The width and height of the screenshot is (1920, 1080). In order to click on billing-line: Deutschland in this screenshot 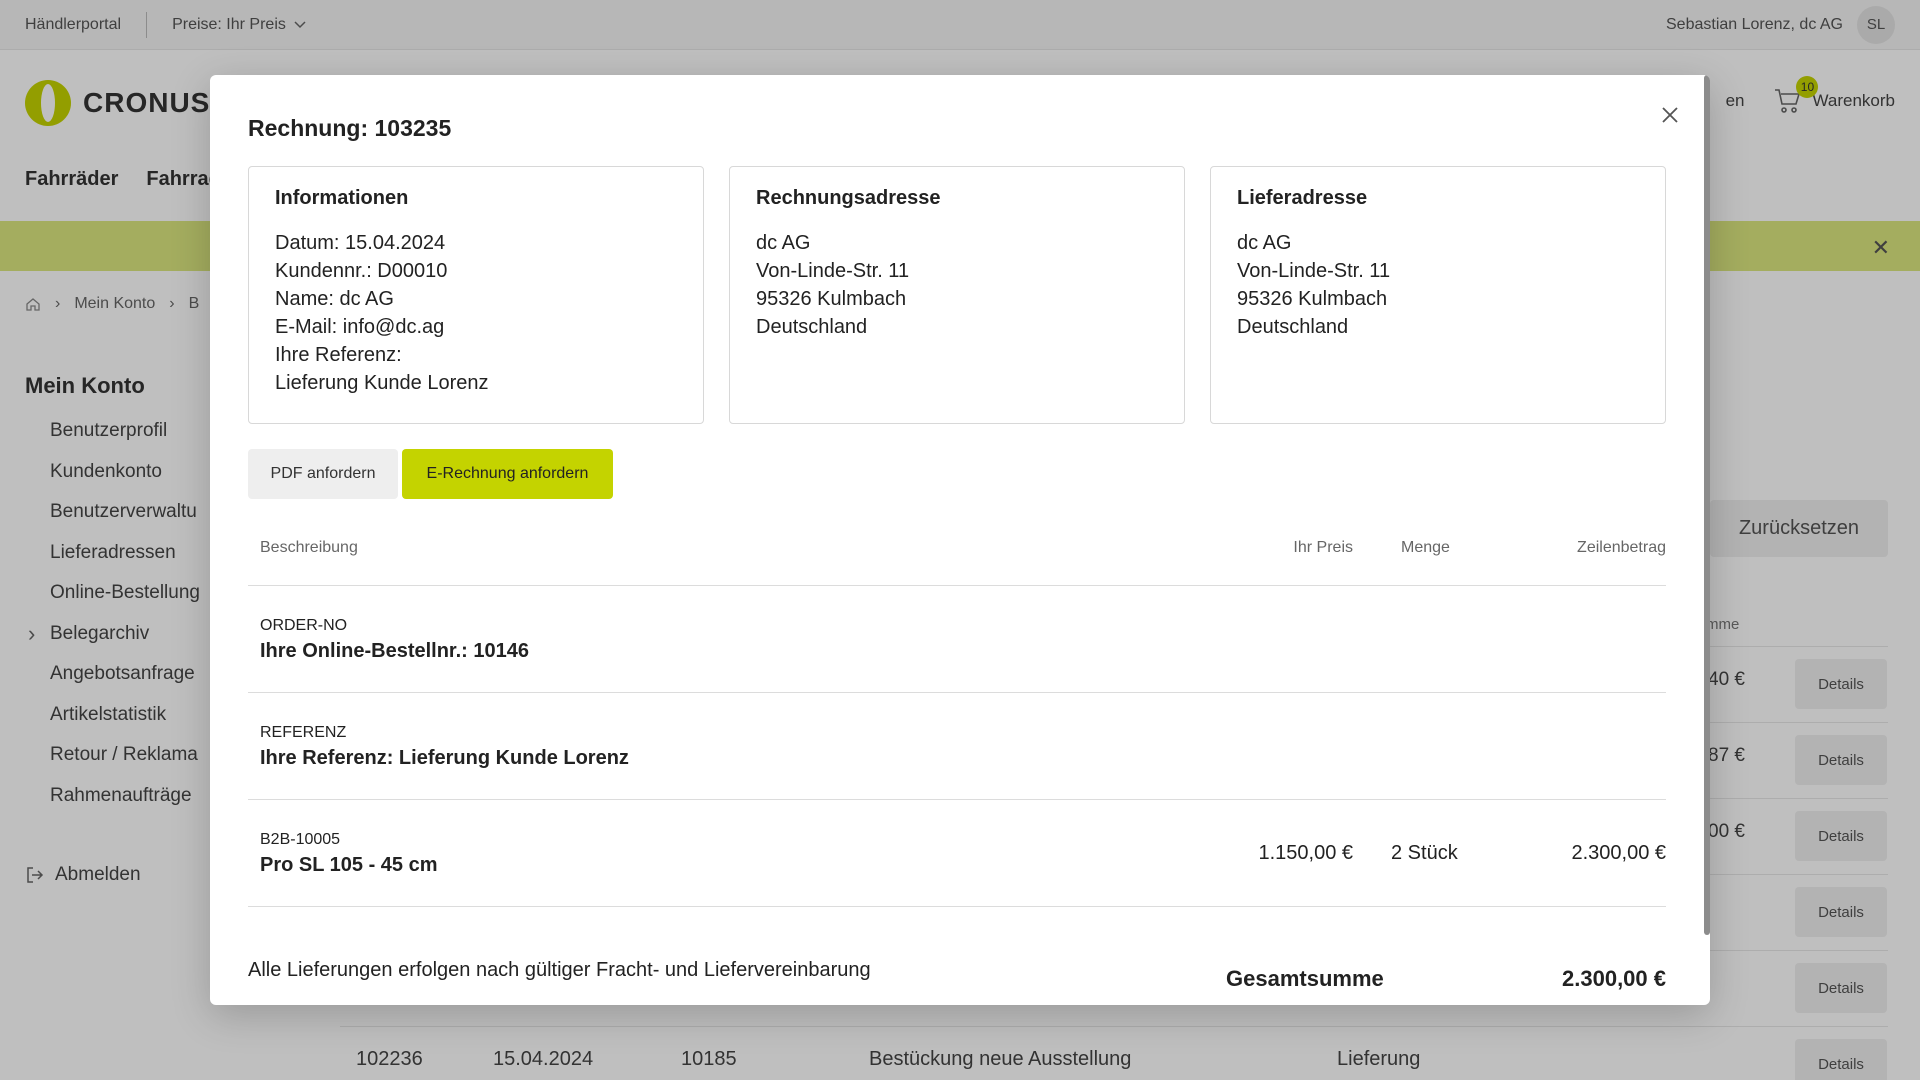, I will do `click(812, 327)`.